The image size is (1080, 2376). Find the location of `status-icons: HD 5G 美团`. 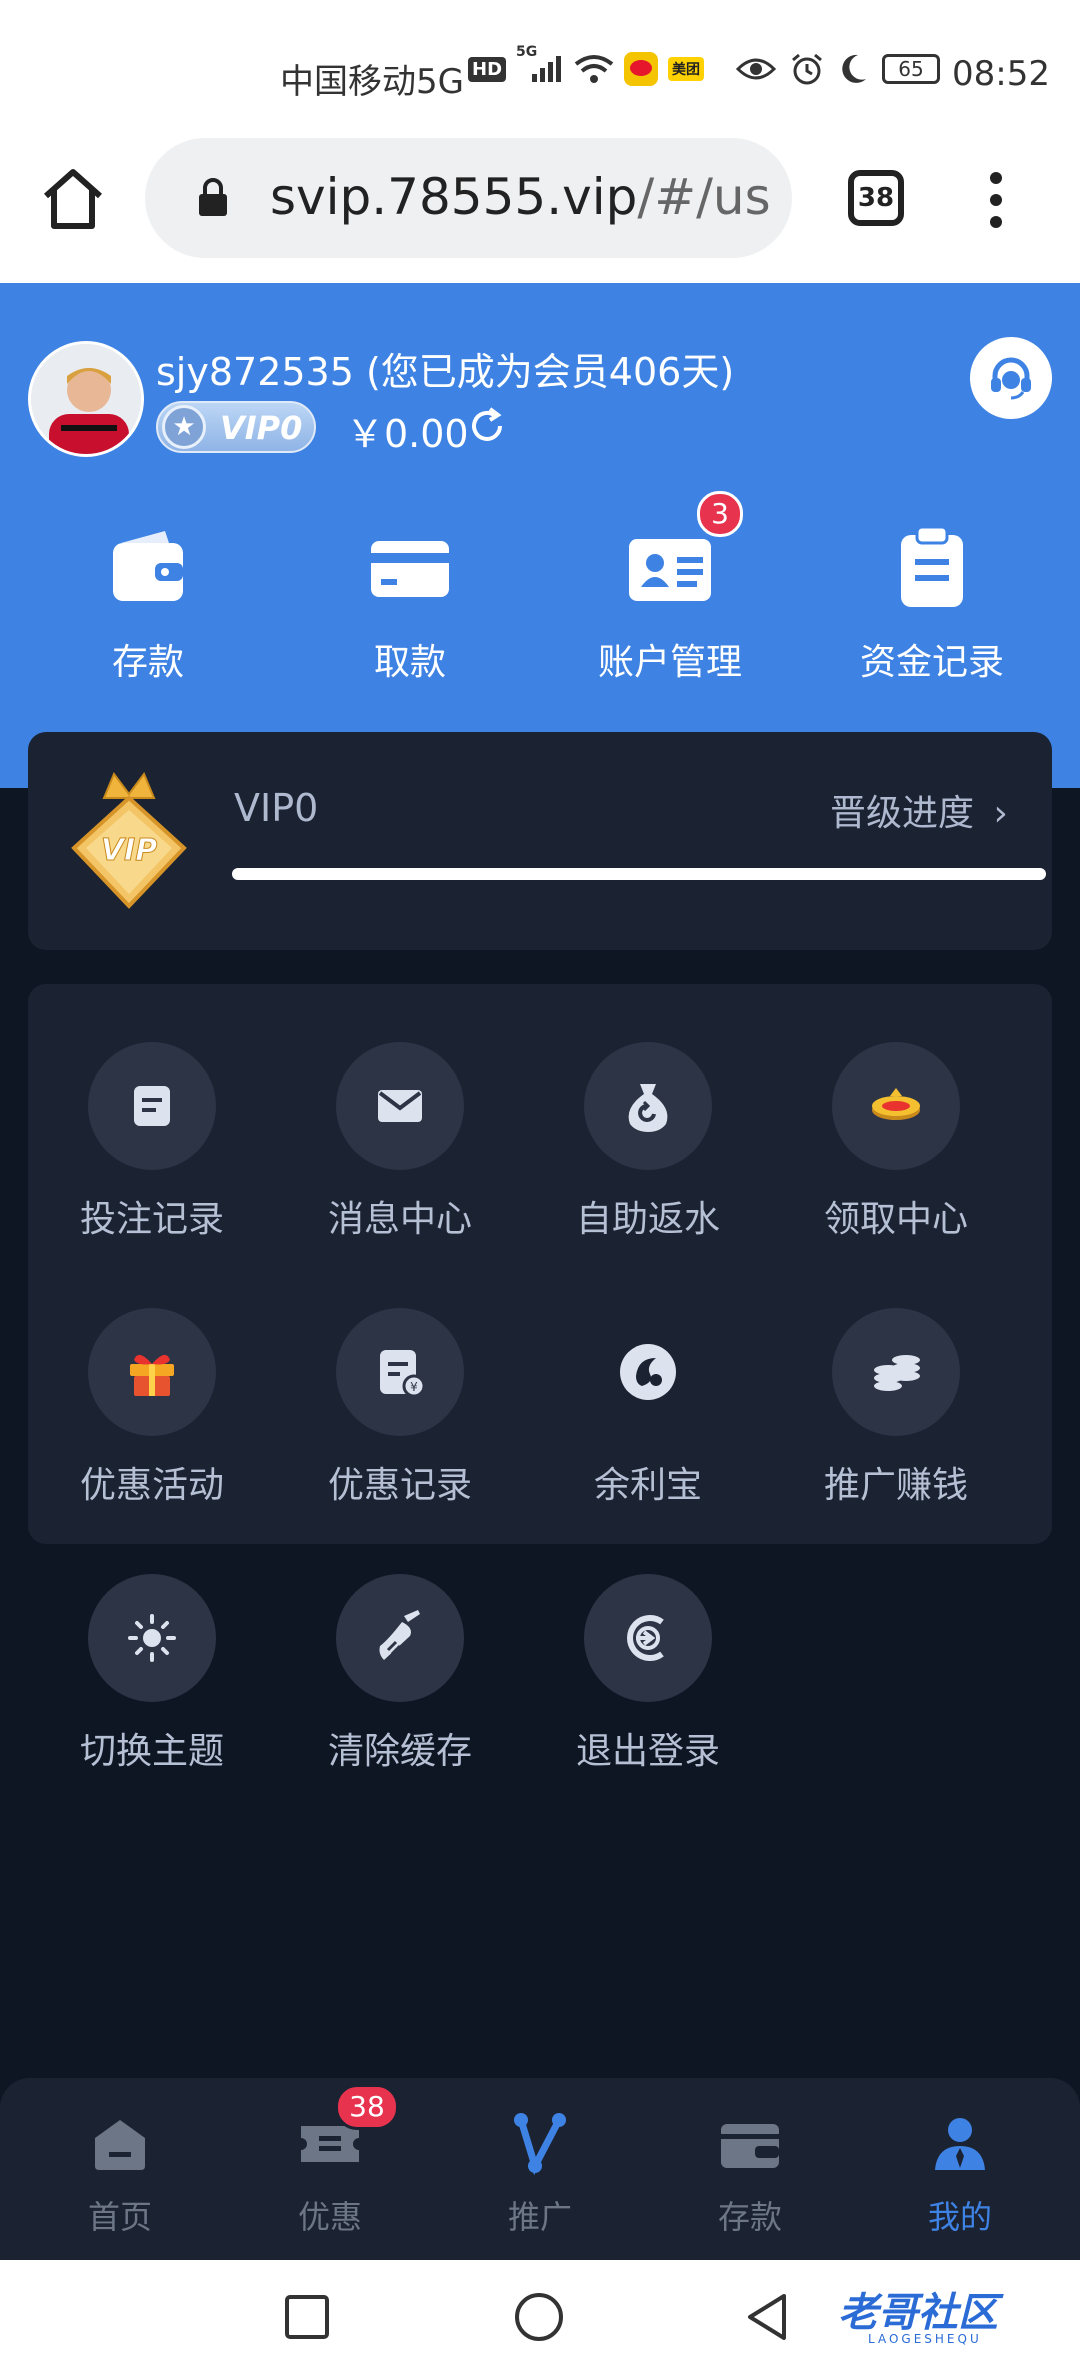

status-icons: HD 5G 美团 is located at coordinates (586, 65).